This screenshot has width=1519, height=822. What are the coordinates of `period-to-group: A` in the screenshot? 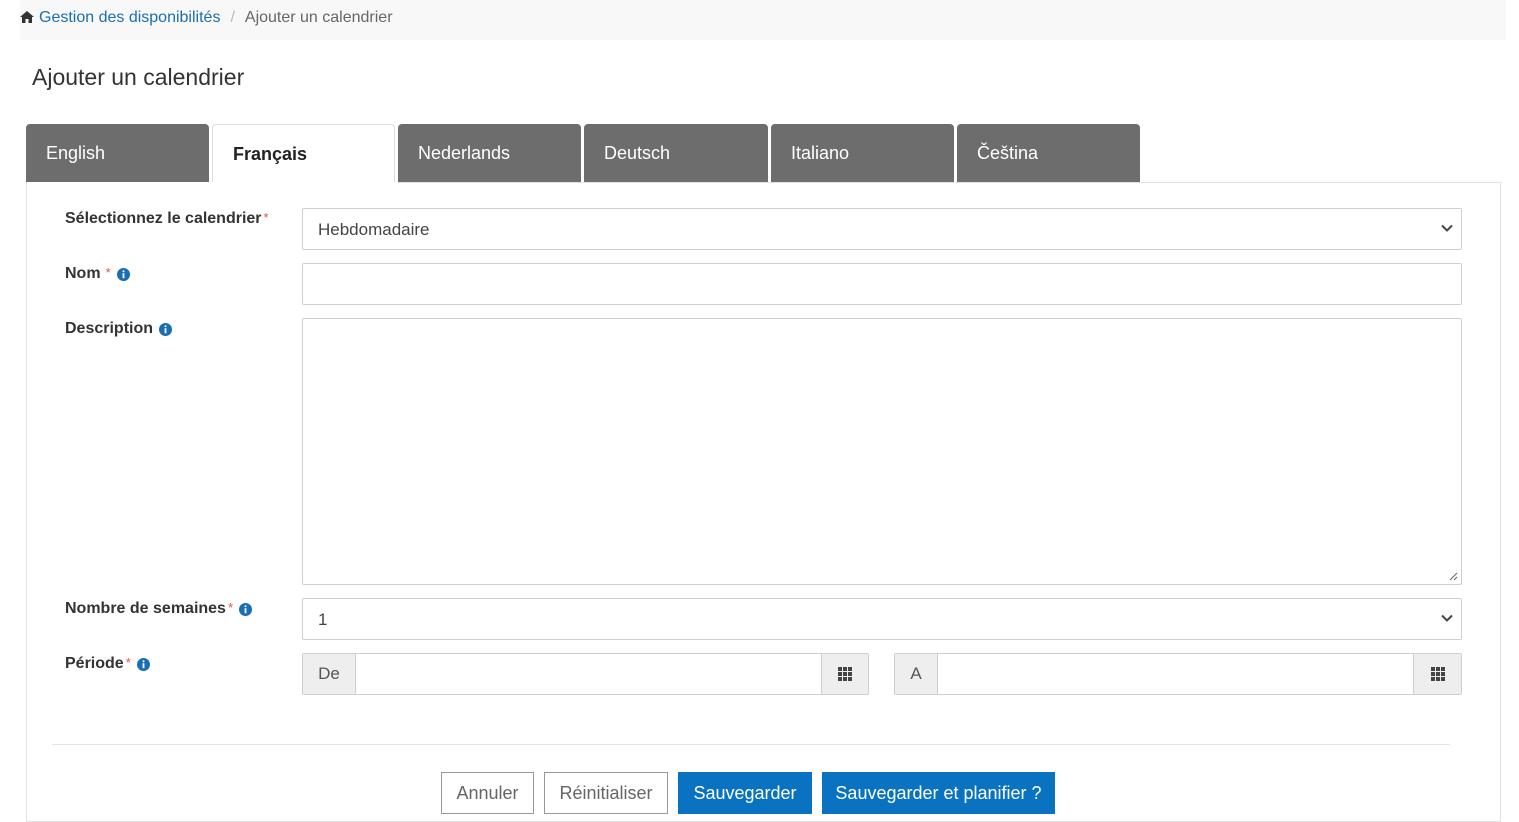 It's located at (1178, 674).